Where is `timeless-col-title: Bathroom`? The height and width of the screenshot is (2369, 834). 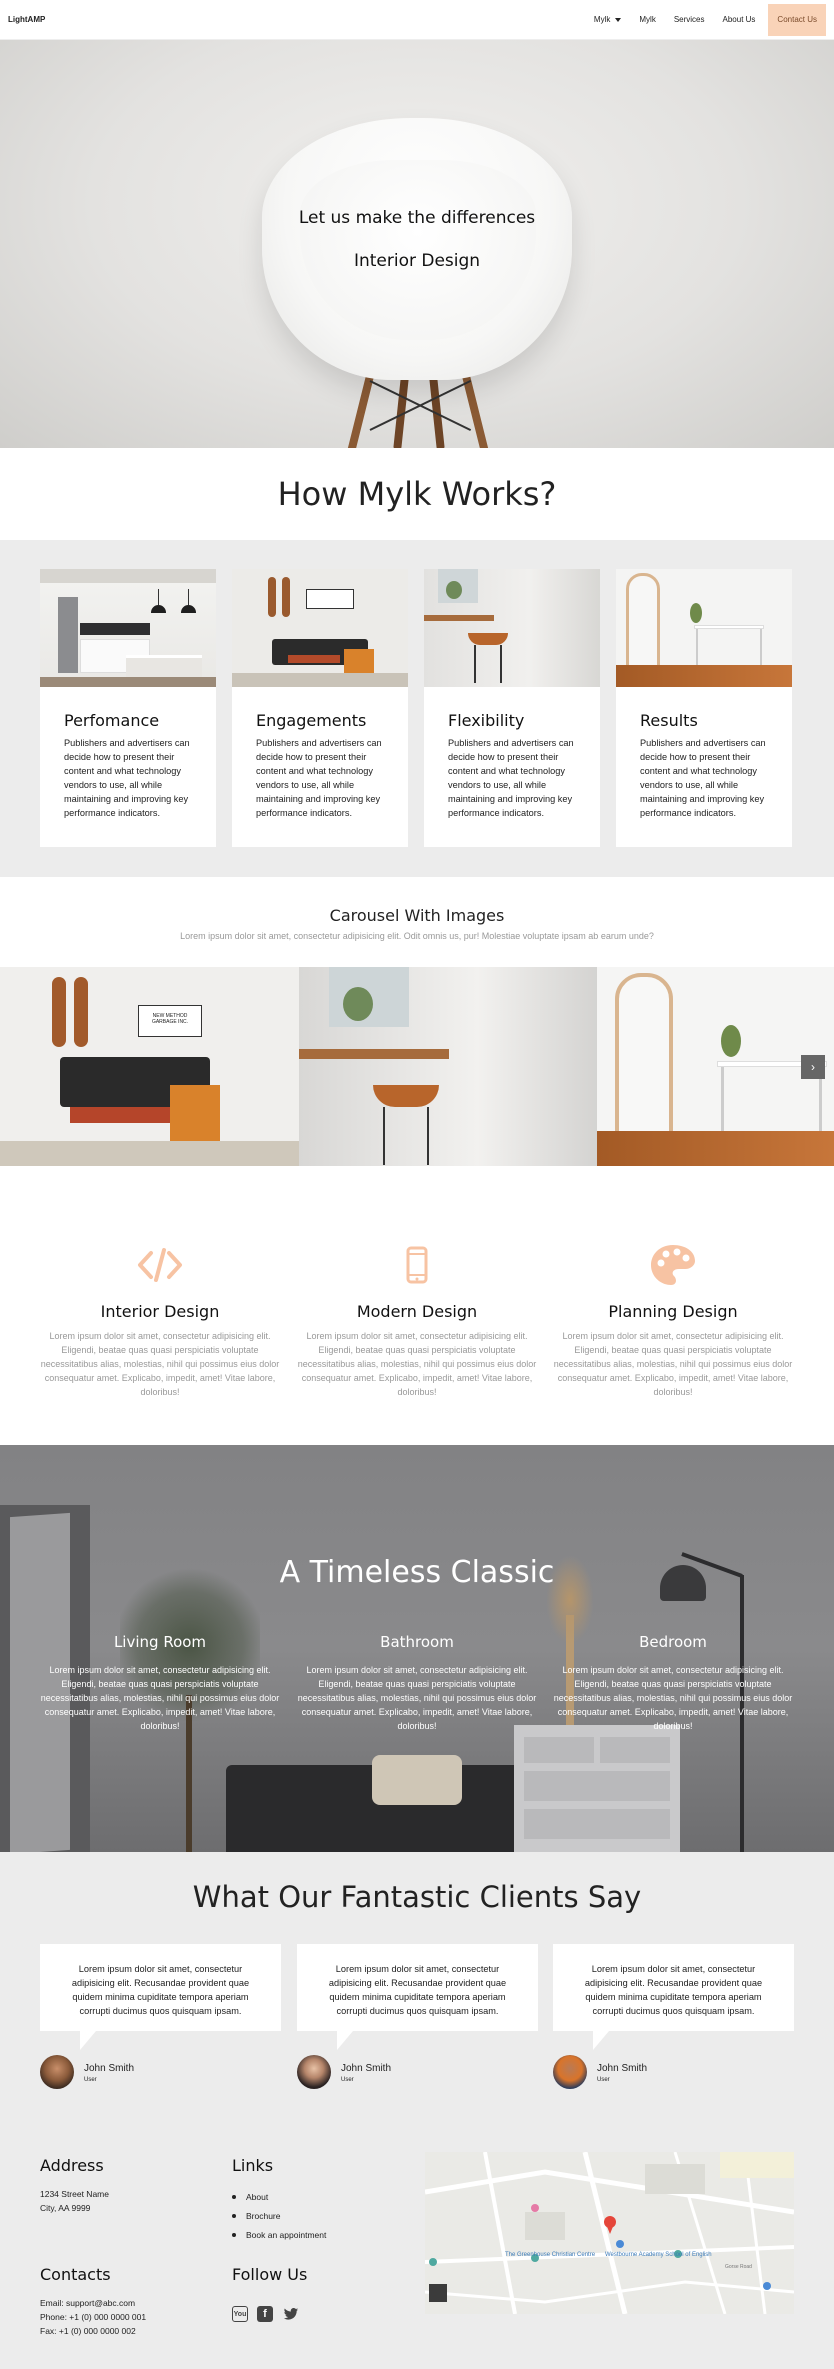
timeless-col-title: Bathroom is located at coordinates (417, 1642).